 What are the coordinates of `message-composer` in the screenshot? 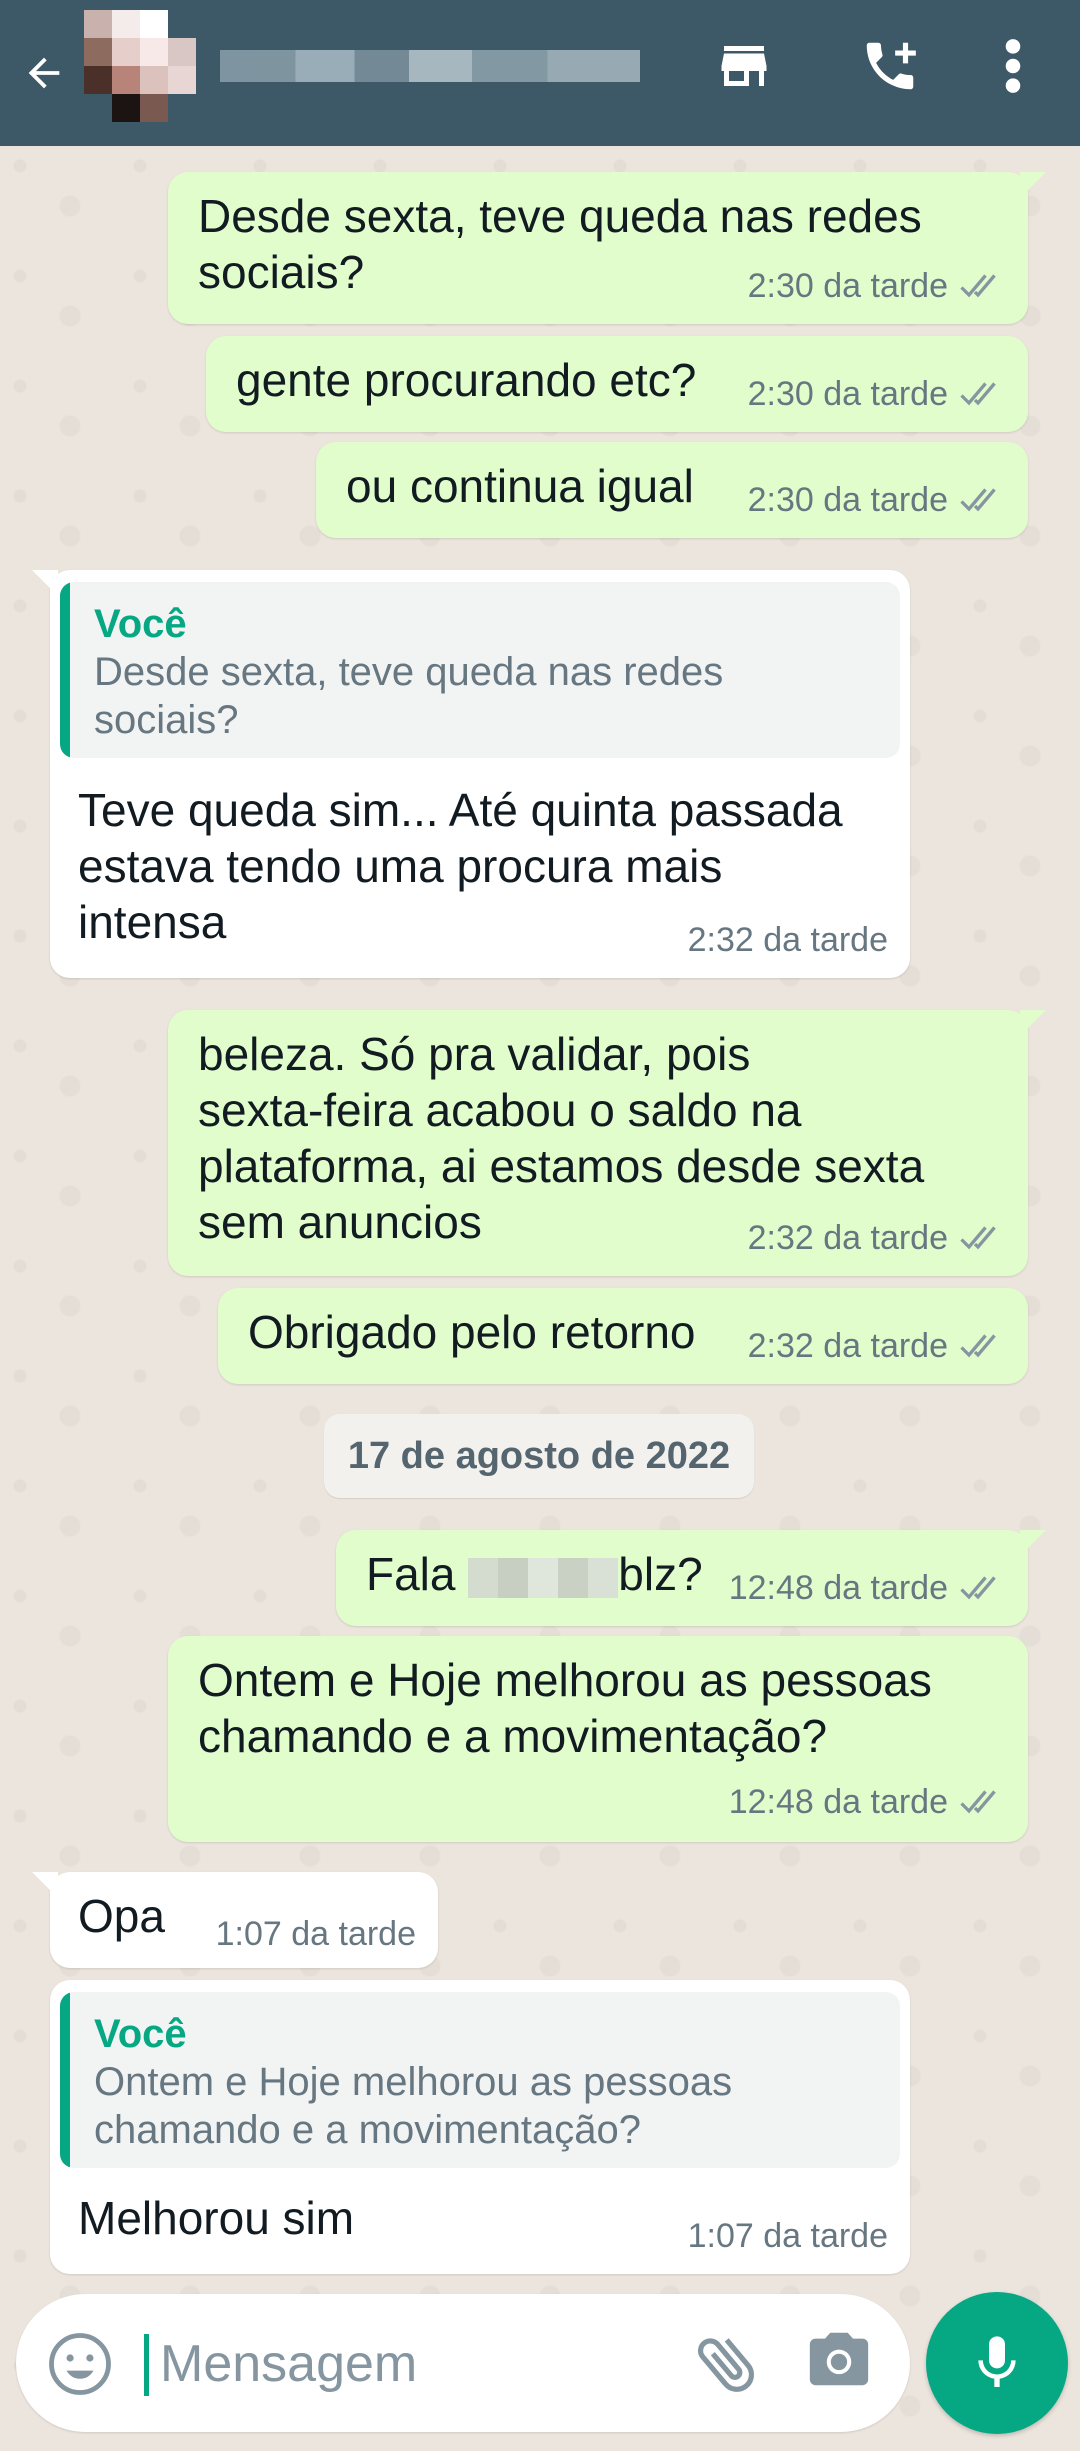 It's located at (463, 2363).